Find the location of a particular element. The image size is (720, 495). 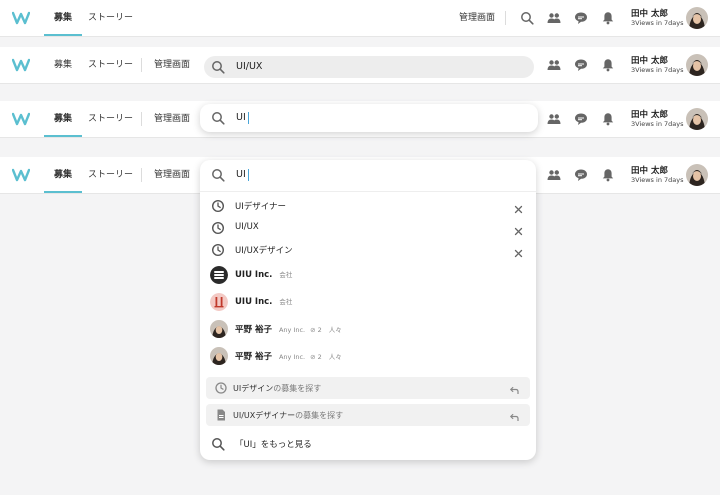

suggestion-item: UIデザインの募集を探す is located at coordinates (368, 388).